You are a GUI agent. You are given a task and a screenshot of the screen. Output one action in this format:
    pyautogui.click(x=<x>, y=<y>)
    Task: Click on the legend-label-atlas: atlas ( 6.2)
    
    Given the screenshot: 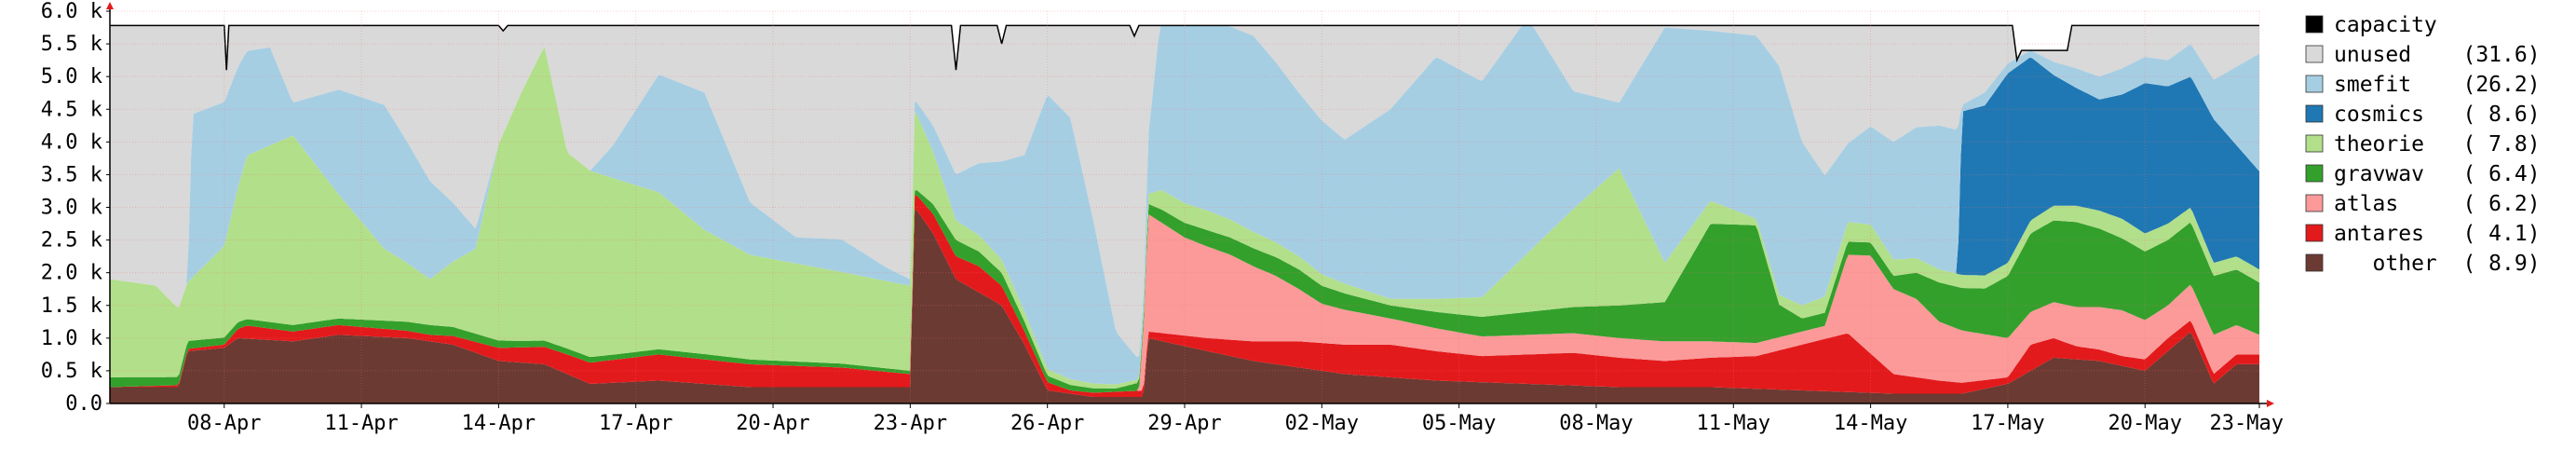 What is the action you would take?
    pyautogui.click(x=2437, y=204)
    